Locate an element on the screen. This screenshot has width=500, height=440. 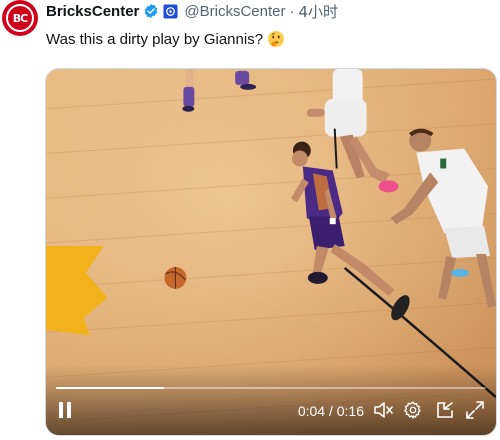
tweet-text: Was this a dirty play by Giannis? is located at coordinates (165, 39).